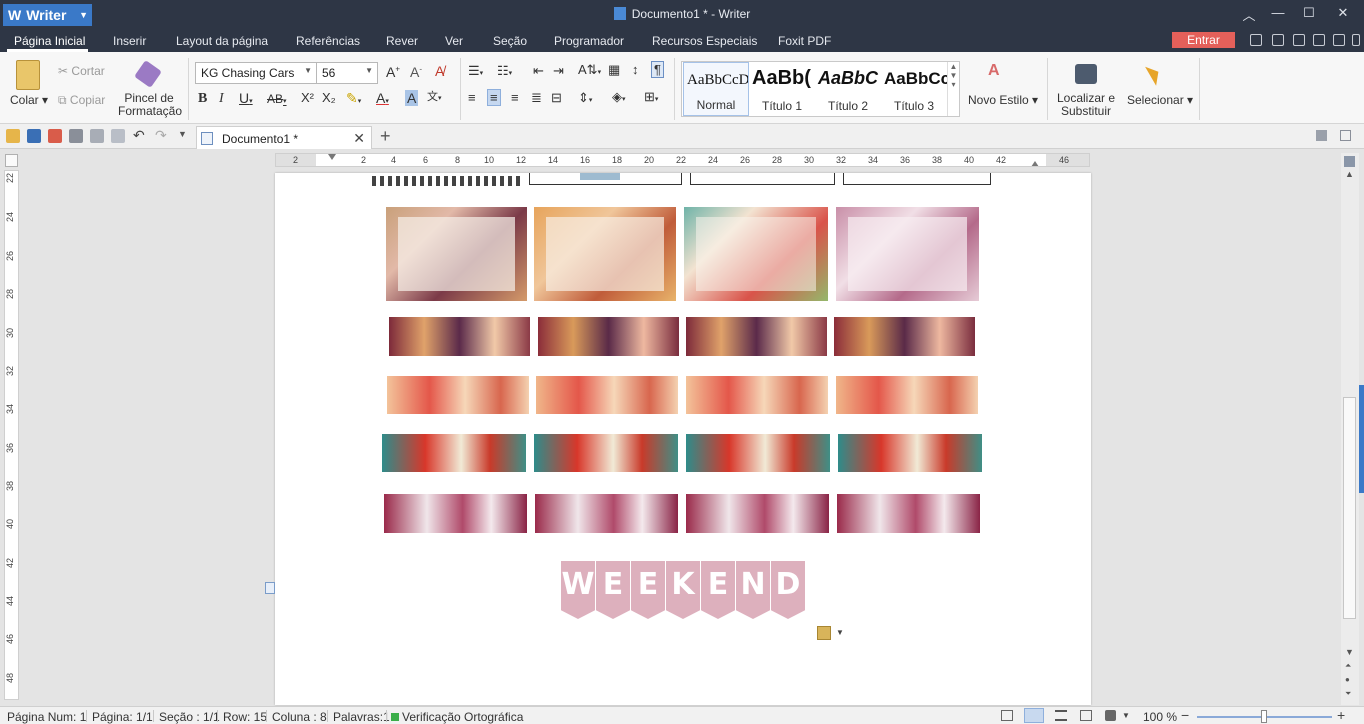 The height and width of the screenshot is (724, 1364). I want to click on skin-icon, so click(1319, 40).